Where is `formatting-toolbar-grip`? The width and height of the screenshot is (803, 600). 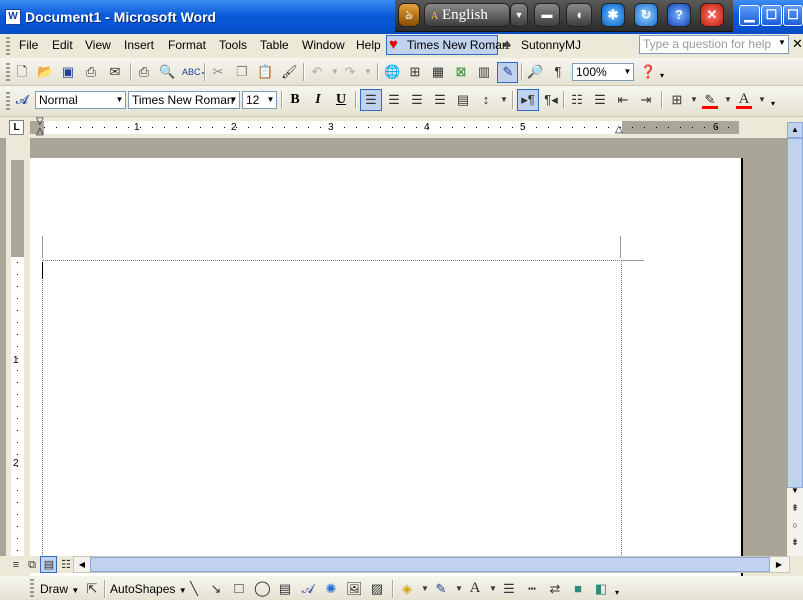 formatting-toolbar-grip is located at coordinates (8, 101).